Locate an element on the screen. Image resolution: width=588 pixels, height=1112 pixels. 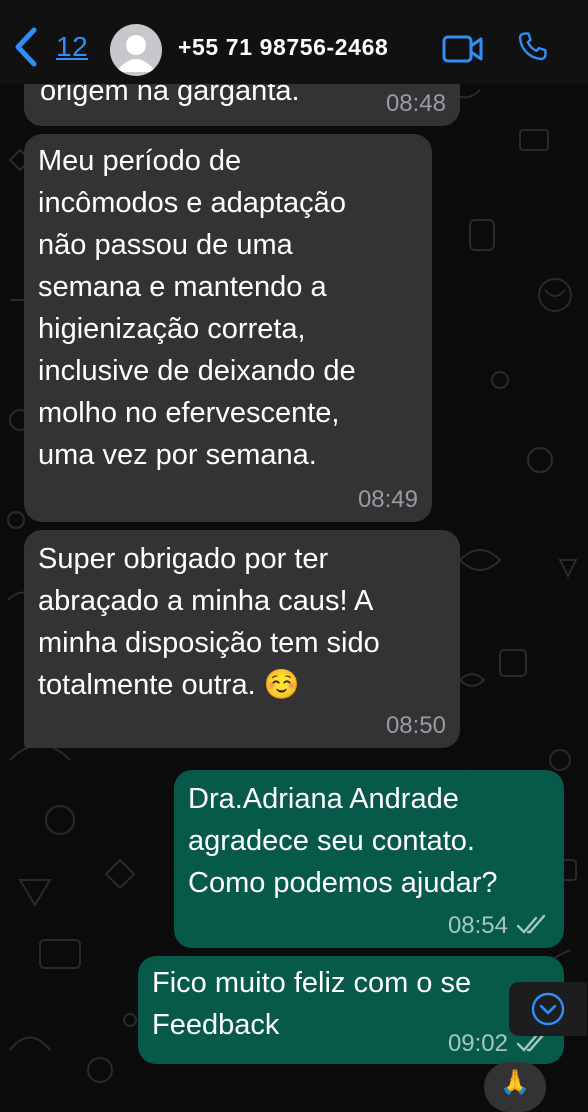
person-icon is located at coordinates (136, 53).